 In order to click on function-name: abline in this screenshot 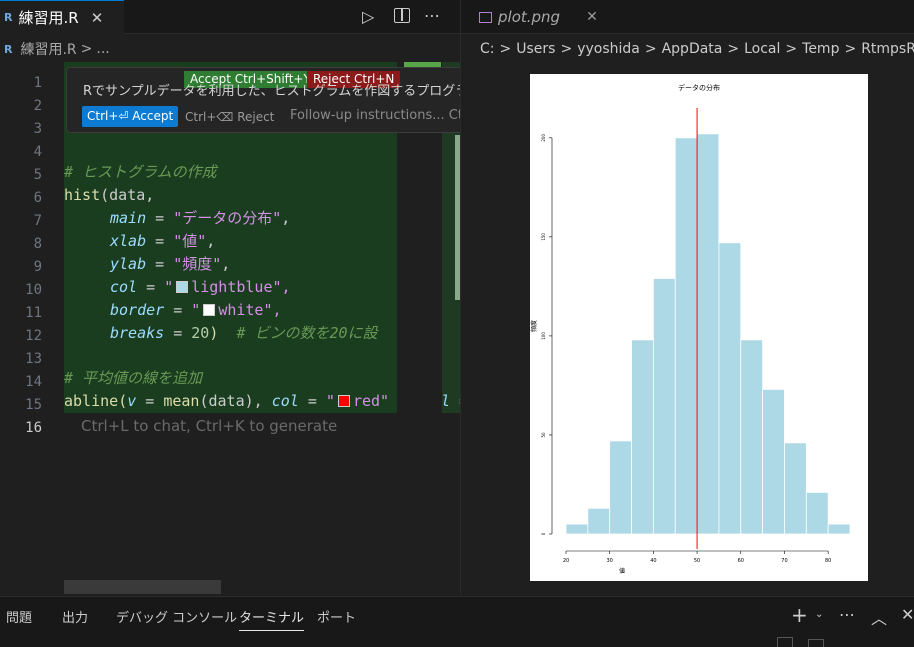, I will do `click(91, 401)`.